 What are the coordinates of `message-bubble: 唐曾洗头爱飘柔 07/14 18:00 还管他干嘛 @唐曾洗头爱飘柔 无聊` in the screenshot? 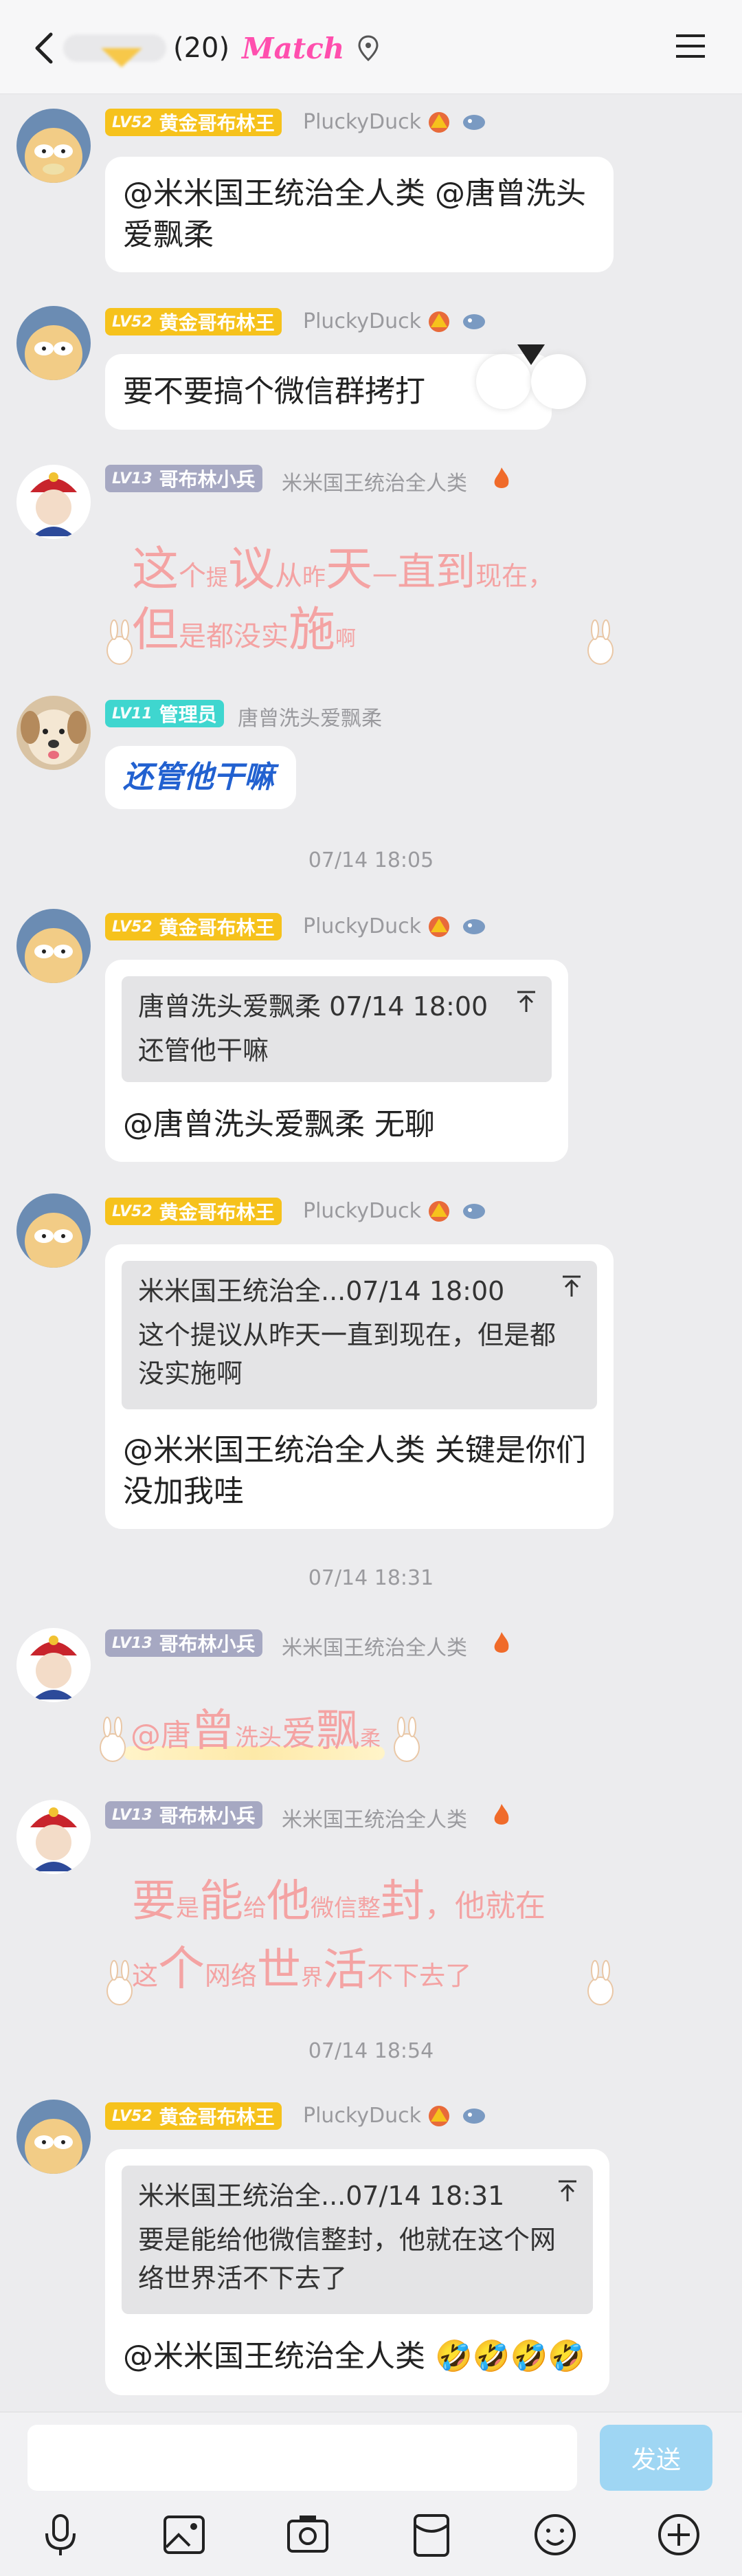 It's located at (336, 1061).